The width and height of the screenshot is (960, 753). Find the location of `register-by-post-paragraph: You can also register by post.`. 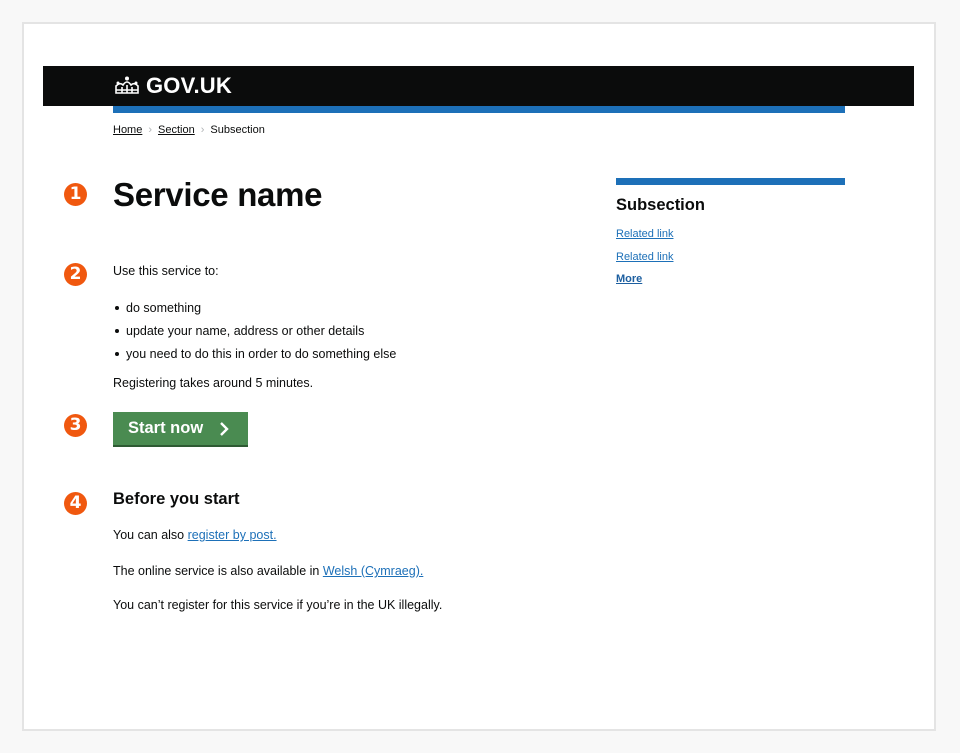

register-by-post-paragraph: You can also register by post. is located at coordinates (195, 535).